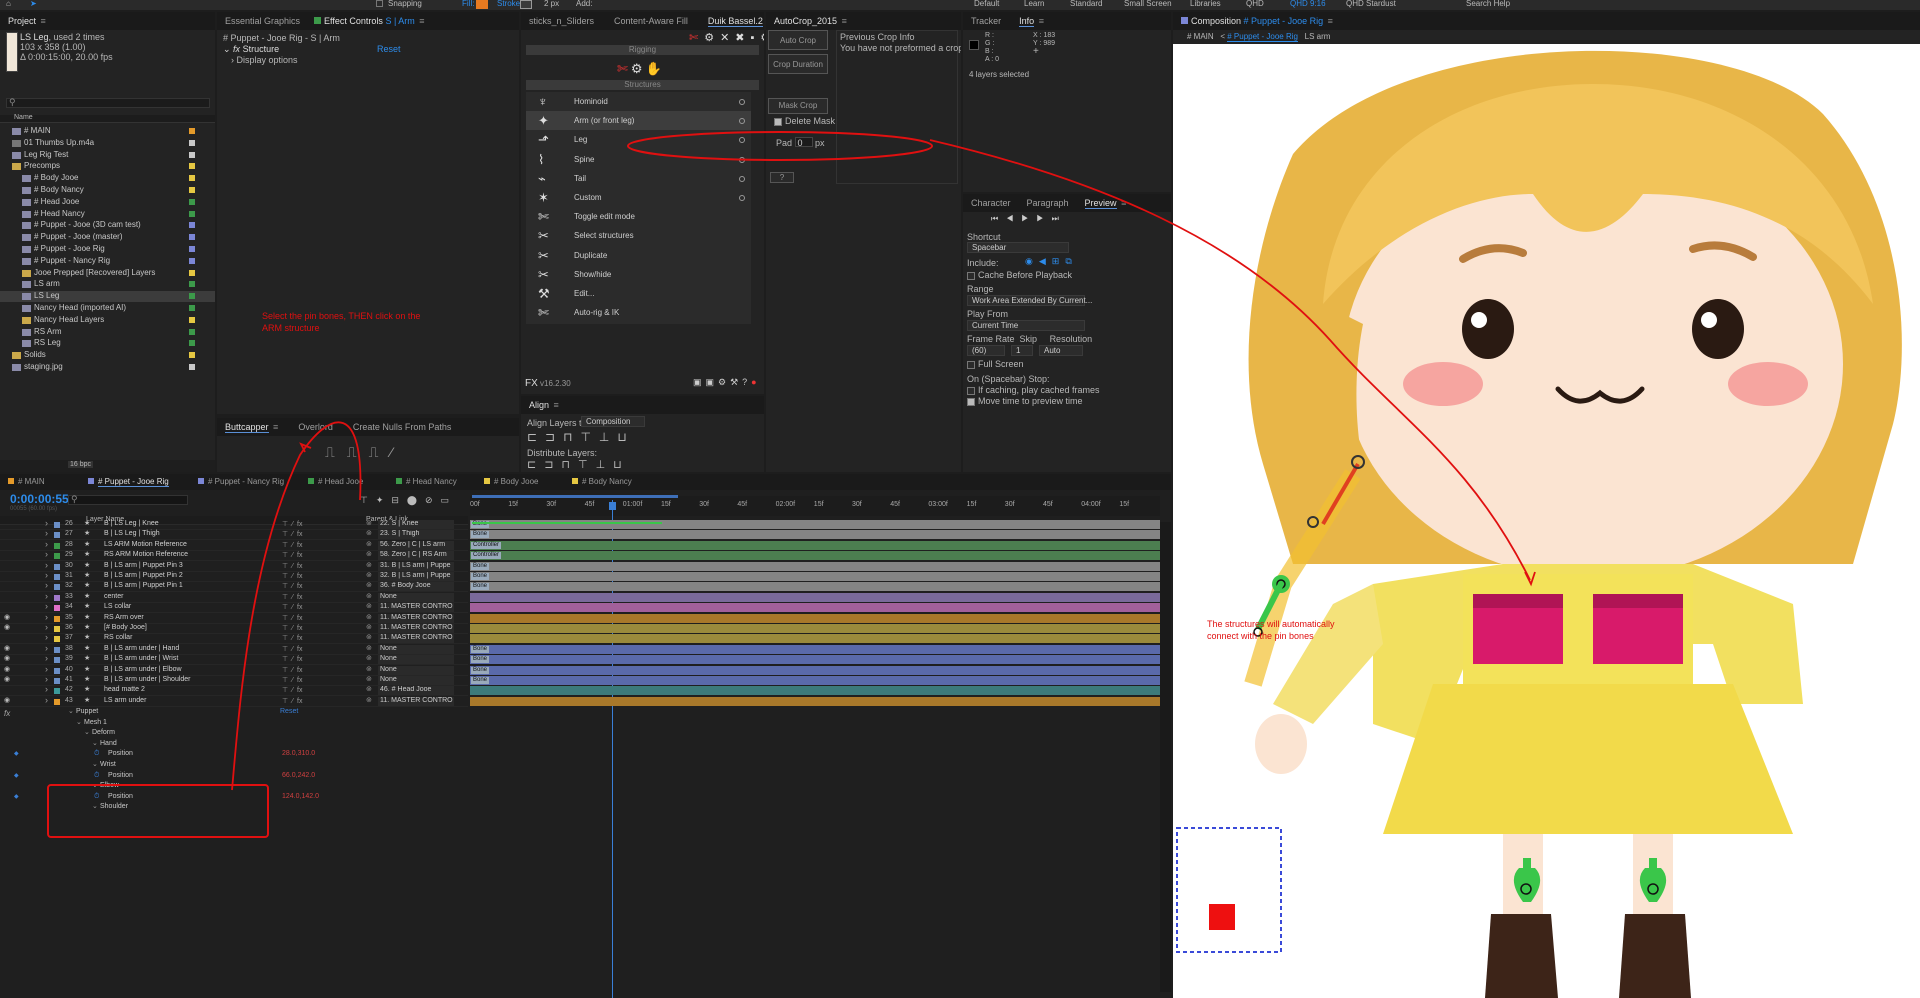 The height and width of the screenshot is (998, 1920). I want to click on parent-dropdown: 56. Zero | C | LS arm, so click(416, 545).